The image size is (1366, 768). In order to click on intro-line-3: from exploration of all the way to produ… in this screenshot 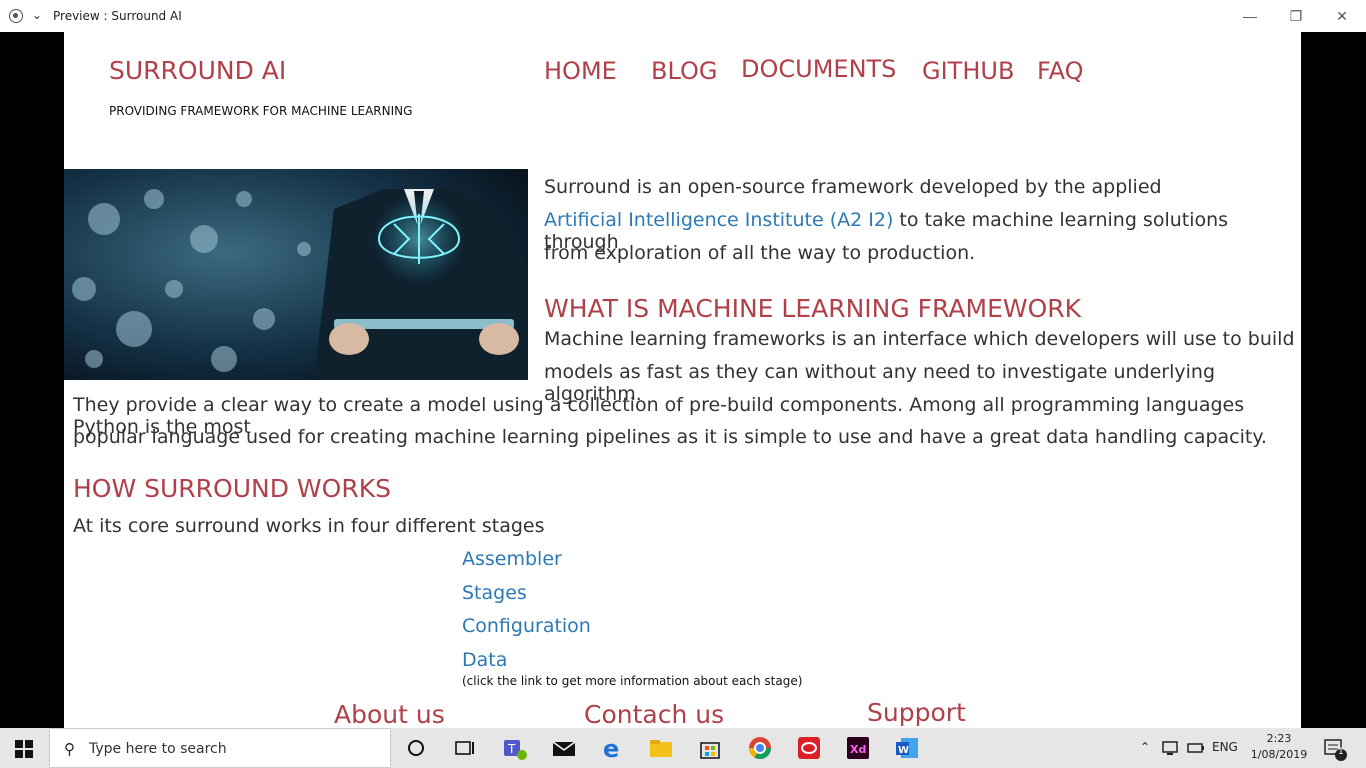, I will do `click(760, 253)`.